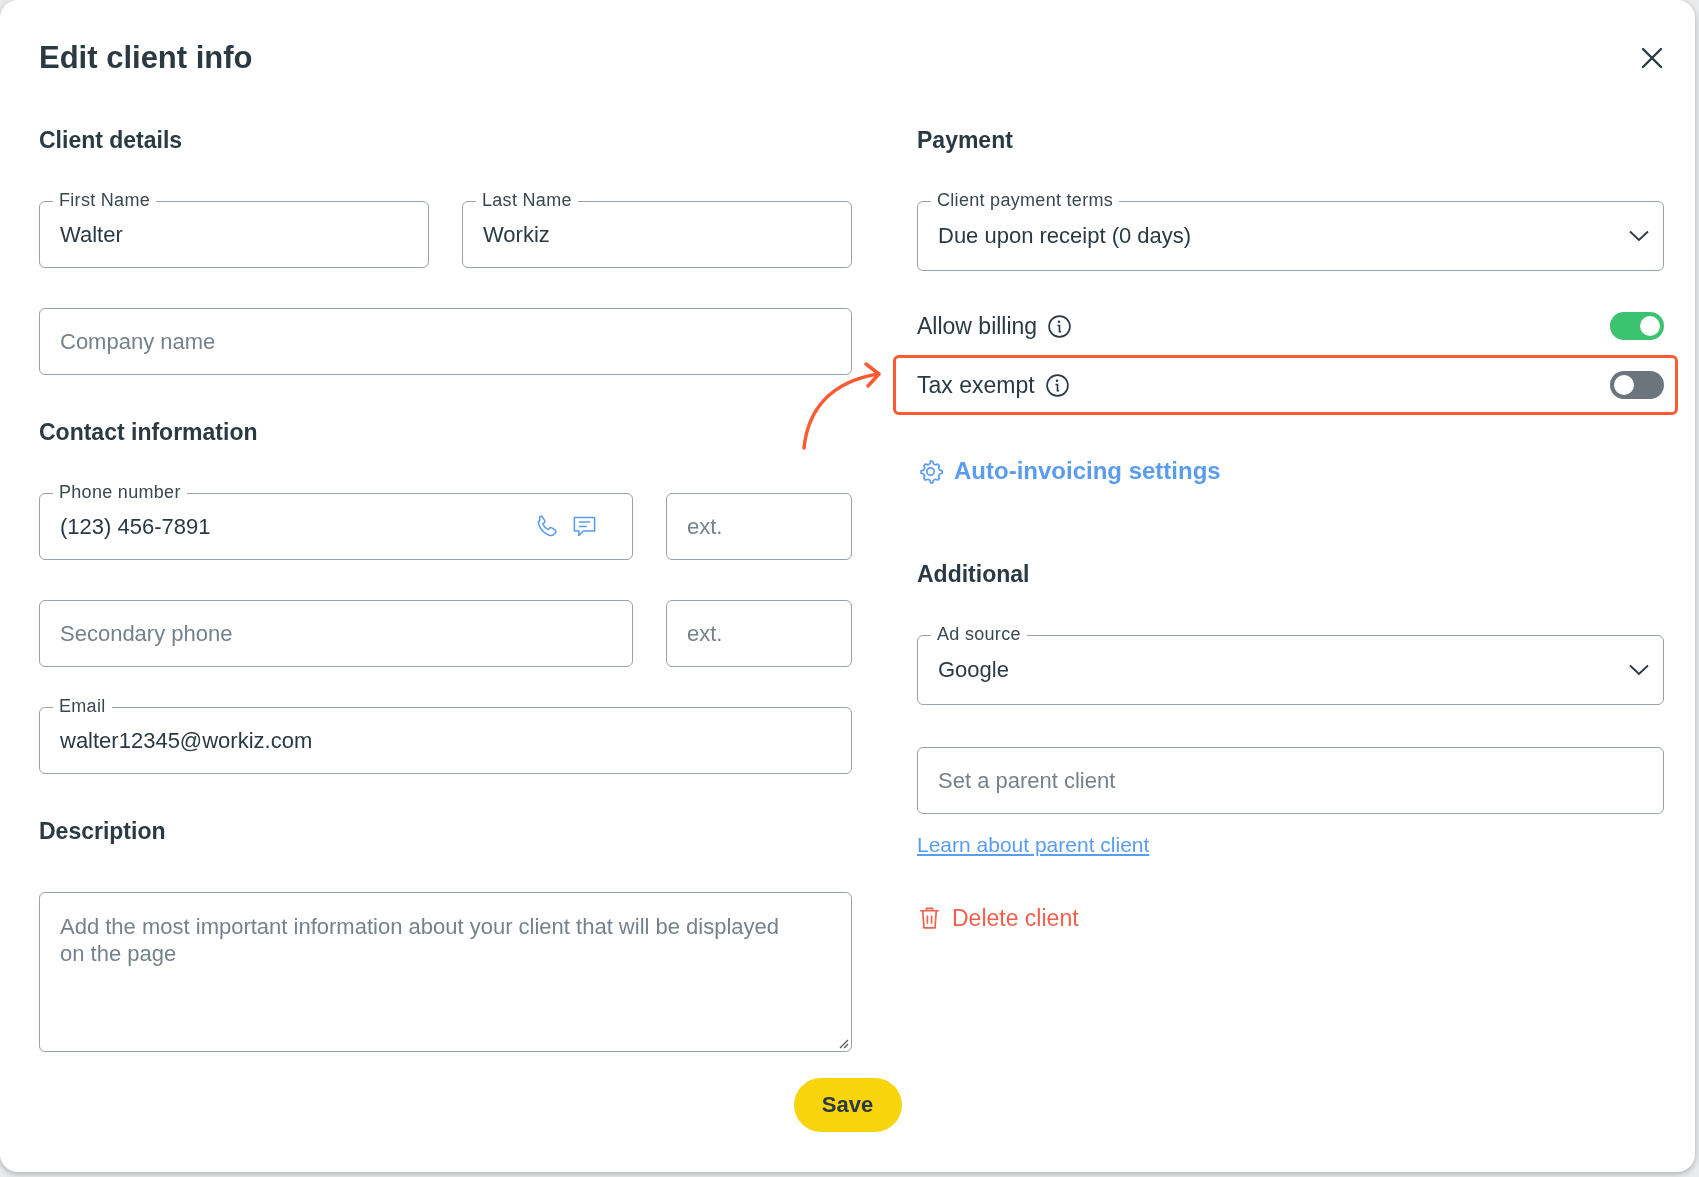 This screenshot has width=1699, height=1177. What do you see at coordinates (965, 140) in the screenshot?
I see `section-heading: Payment` at bounding box center [965, 140].